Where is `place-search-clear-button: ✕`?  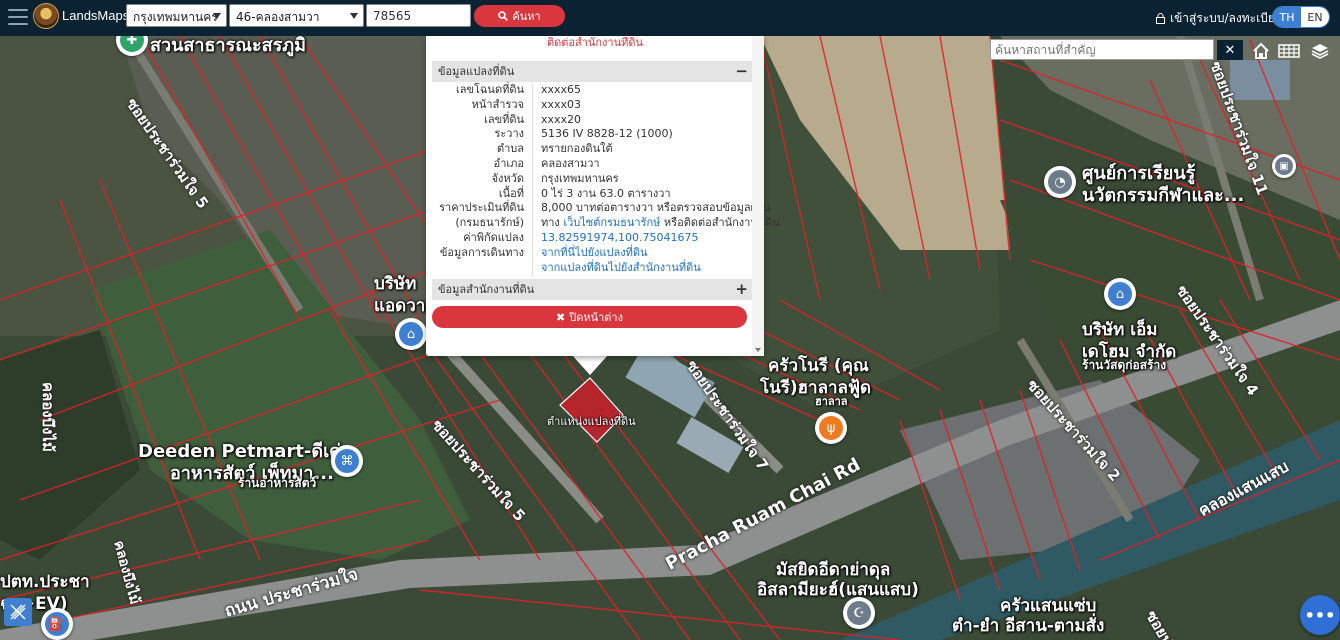
place-search-clear-button: ✕ is located at coordinates (1230, 50).